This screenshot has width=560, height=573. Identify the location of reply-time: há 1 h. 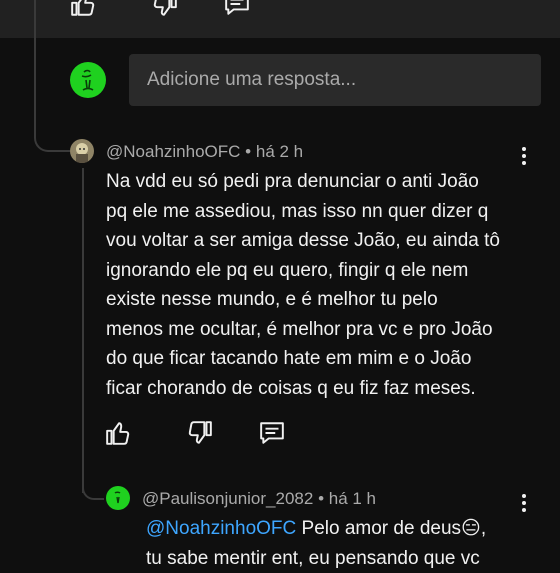
(352, 498).